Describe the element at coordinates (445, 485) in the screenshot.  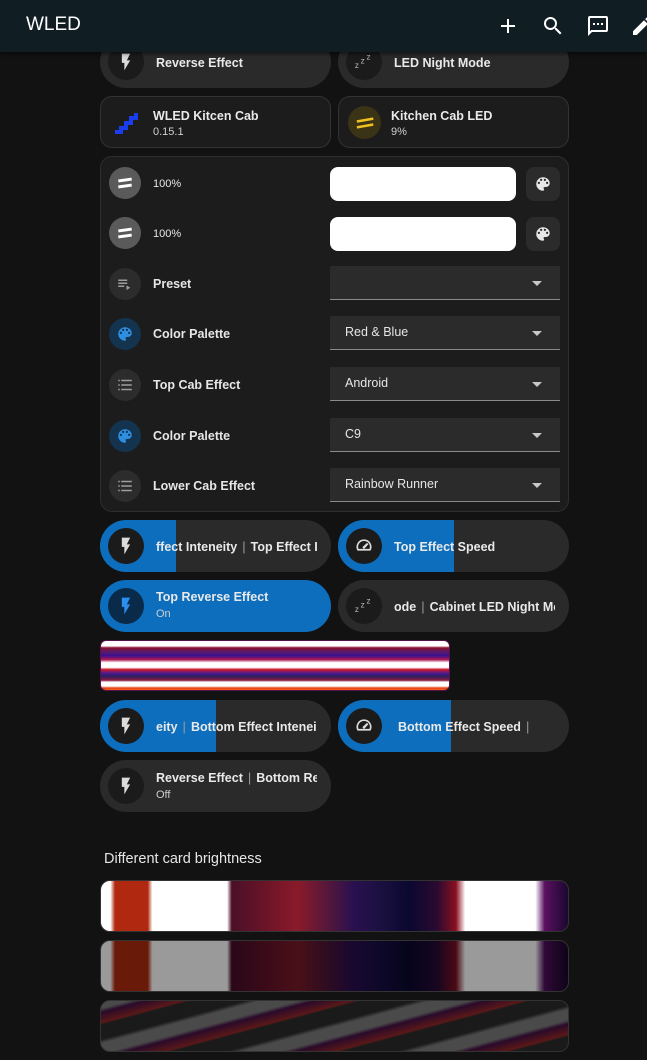
I see `effect-select: Rainbow Runner` at that location.